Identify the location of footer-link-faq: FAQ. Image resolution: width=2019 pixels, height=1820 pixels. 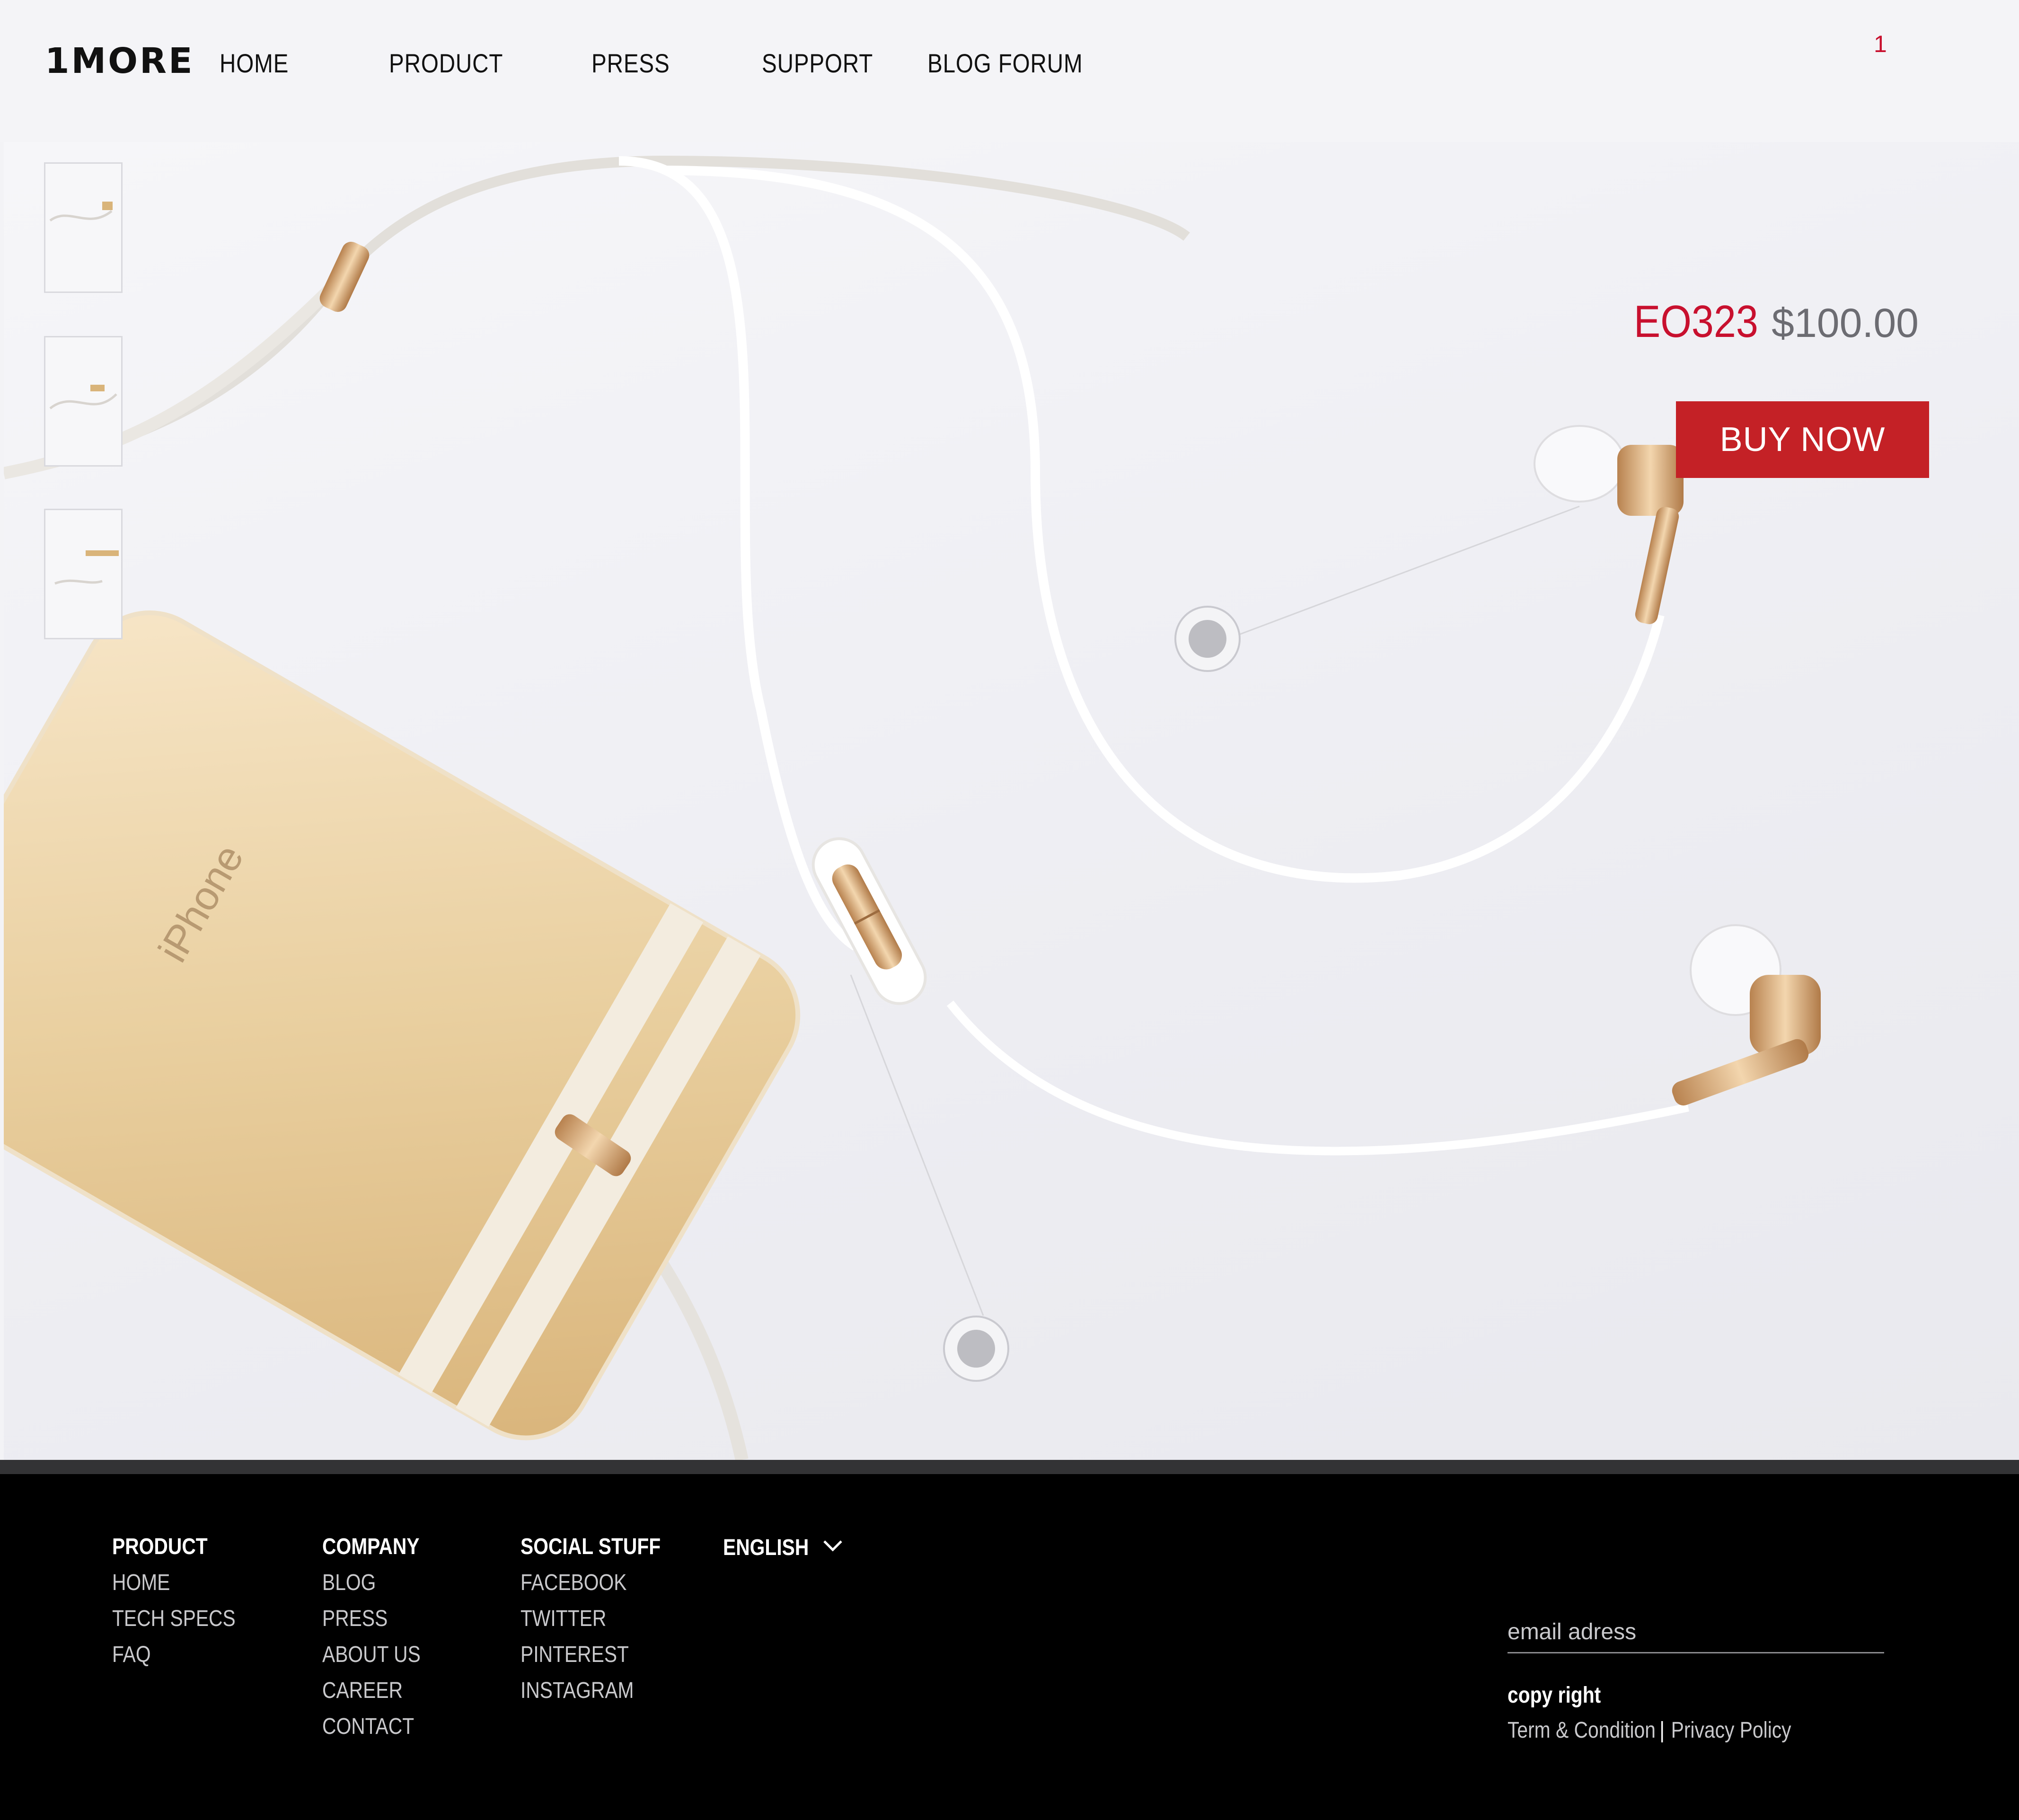
(174, 1654).